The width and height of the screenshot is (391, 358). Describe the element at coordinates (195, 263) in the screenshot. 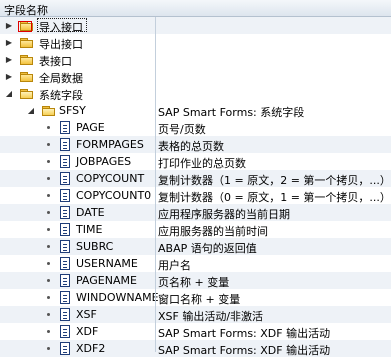

I see `tree-node-field: USERNAME 用户名` at that location.